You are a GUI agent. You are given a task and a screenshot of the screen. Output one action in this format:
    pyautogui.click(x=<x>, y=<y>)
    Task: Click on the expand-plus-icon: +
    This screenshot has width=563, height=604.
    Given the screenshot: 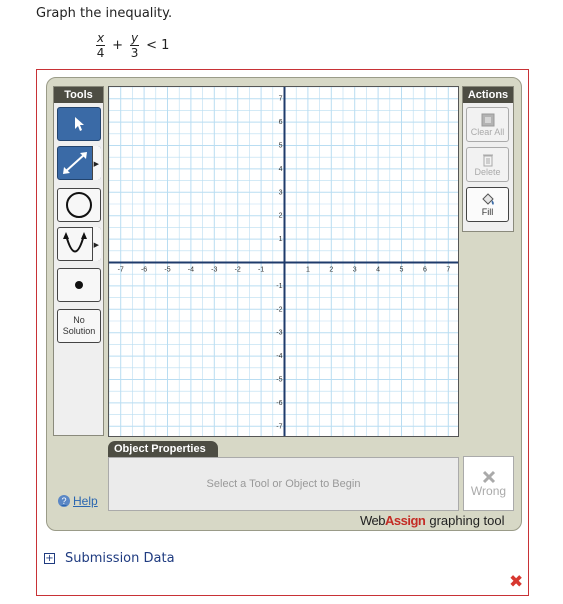 What is the action you would take?
    pyautogui.click(x=49, y=558)
    